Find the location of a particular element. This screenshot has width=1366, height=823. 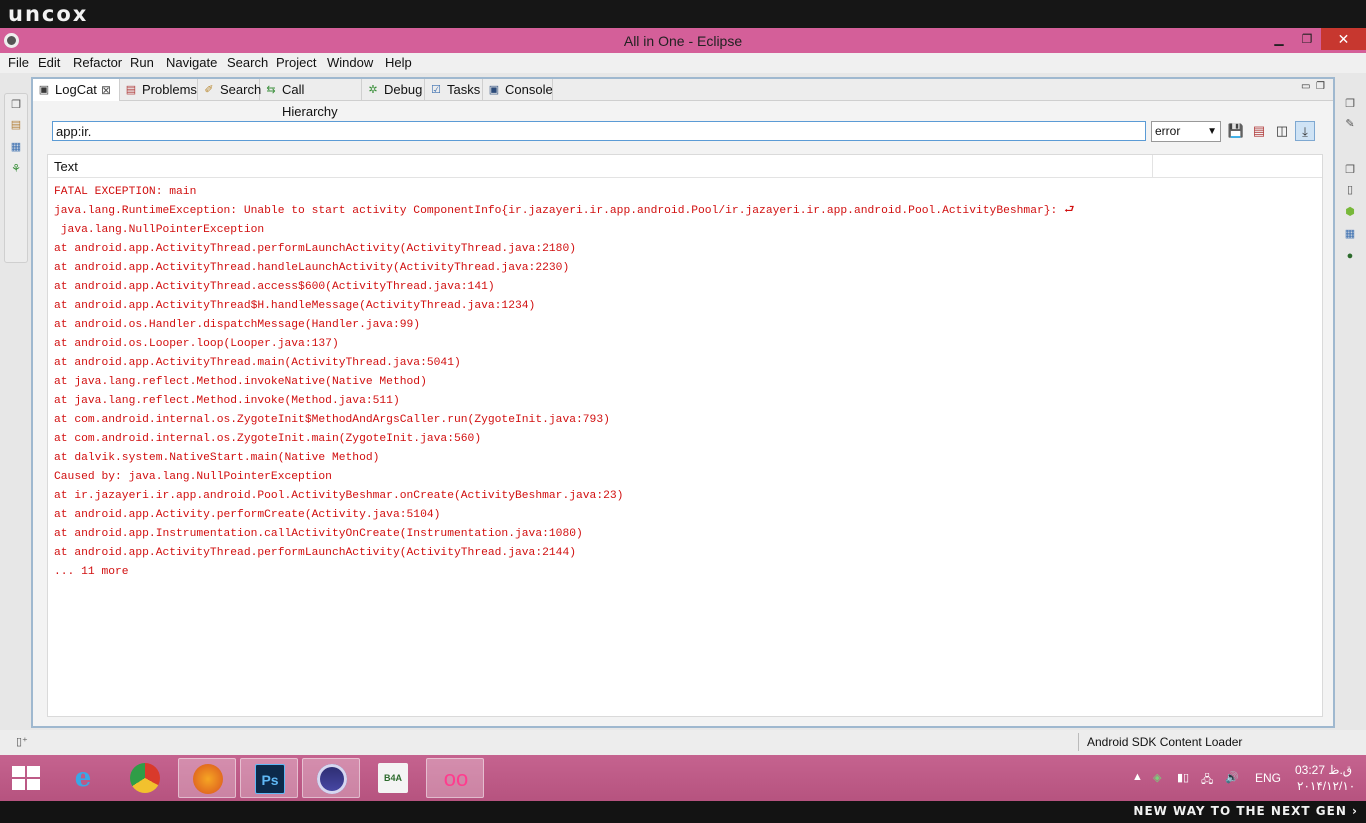

windows-logo-icon is located at coordinates (18, 771).